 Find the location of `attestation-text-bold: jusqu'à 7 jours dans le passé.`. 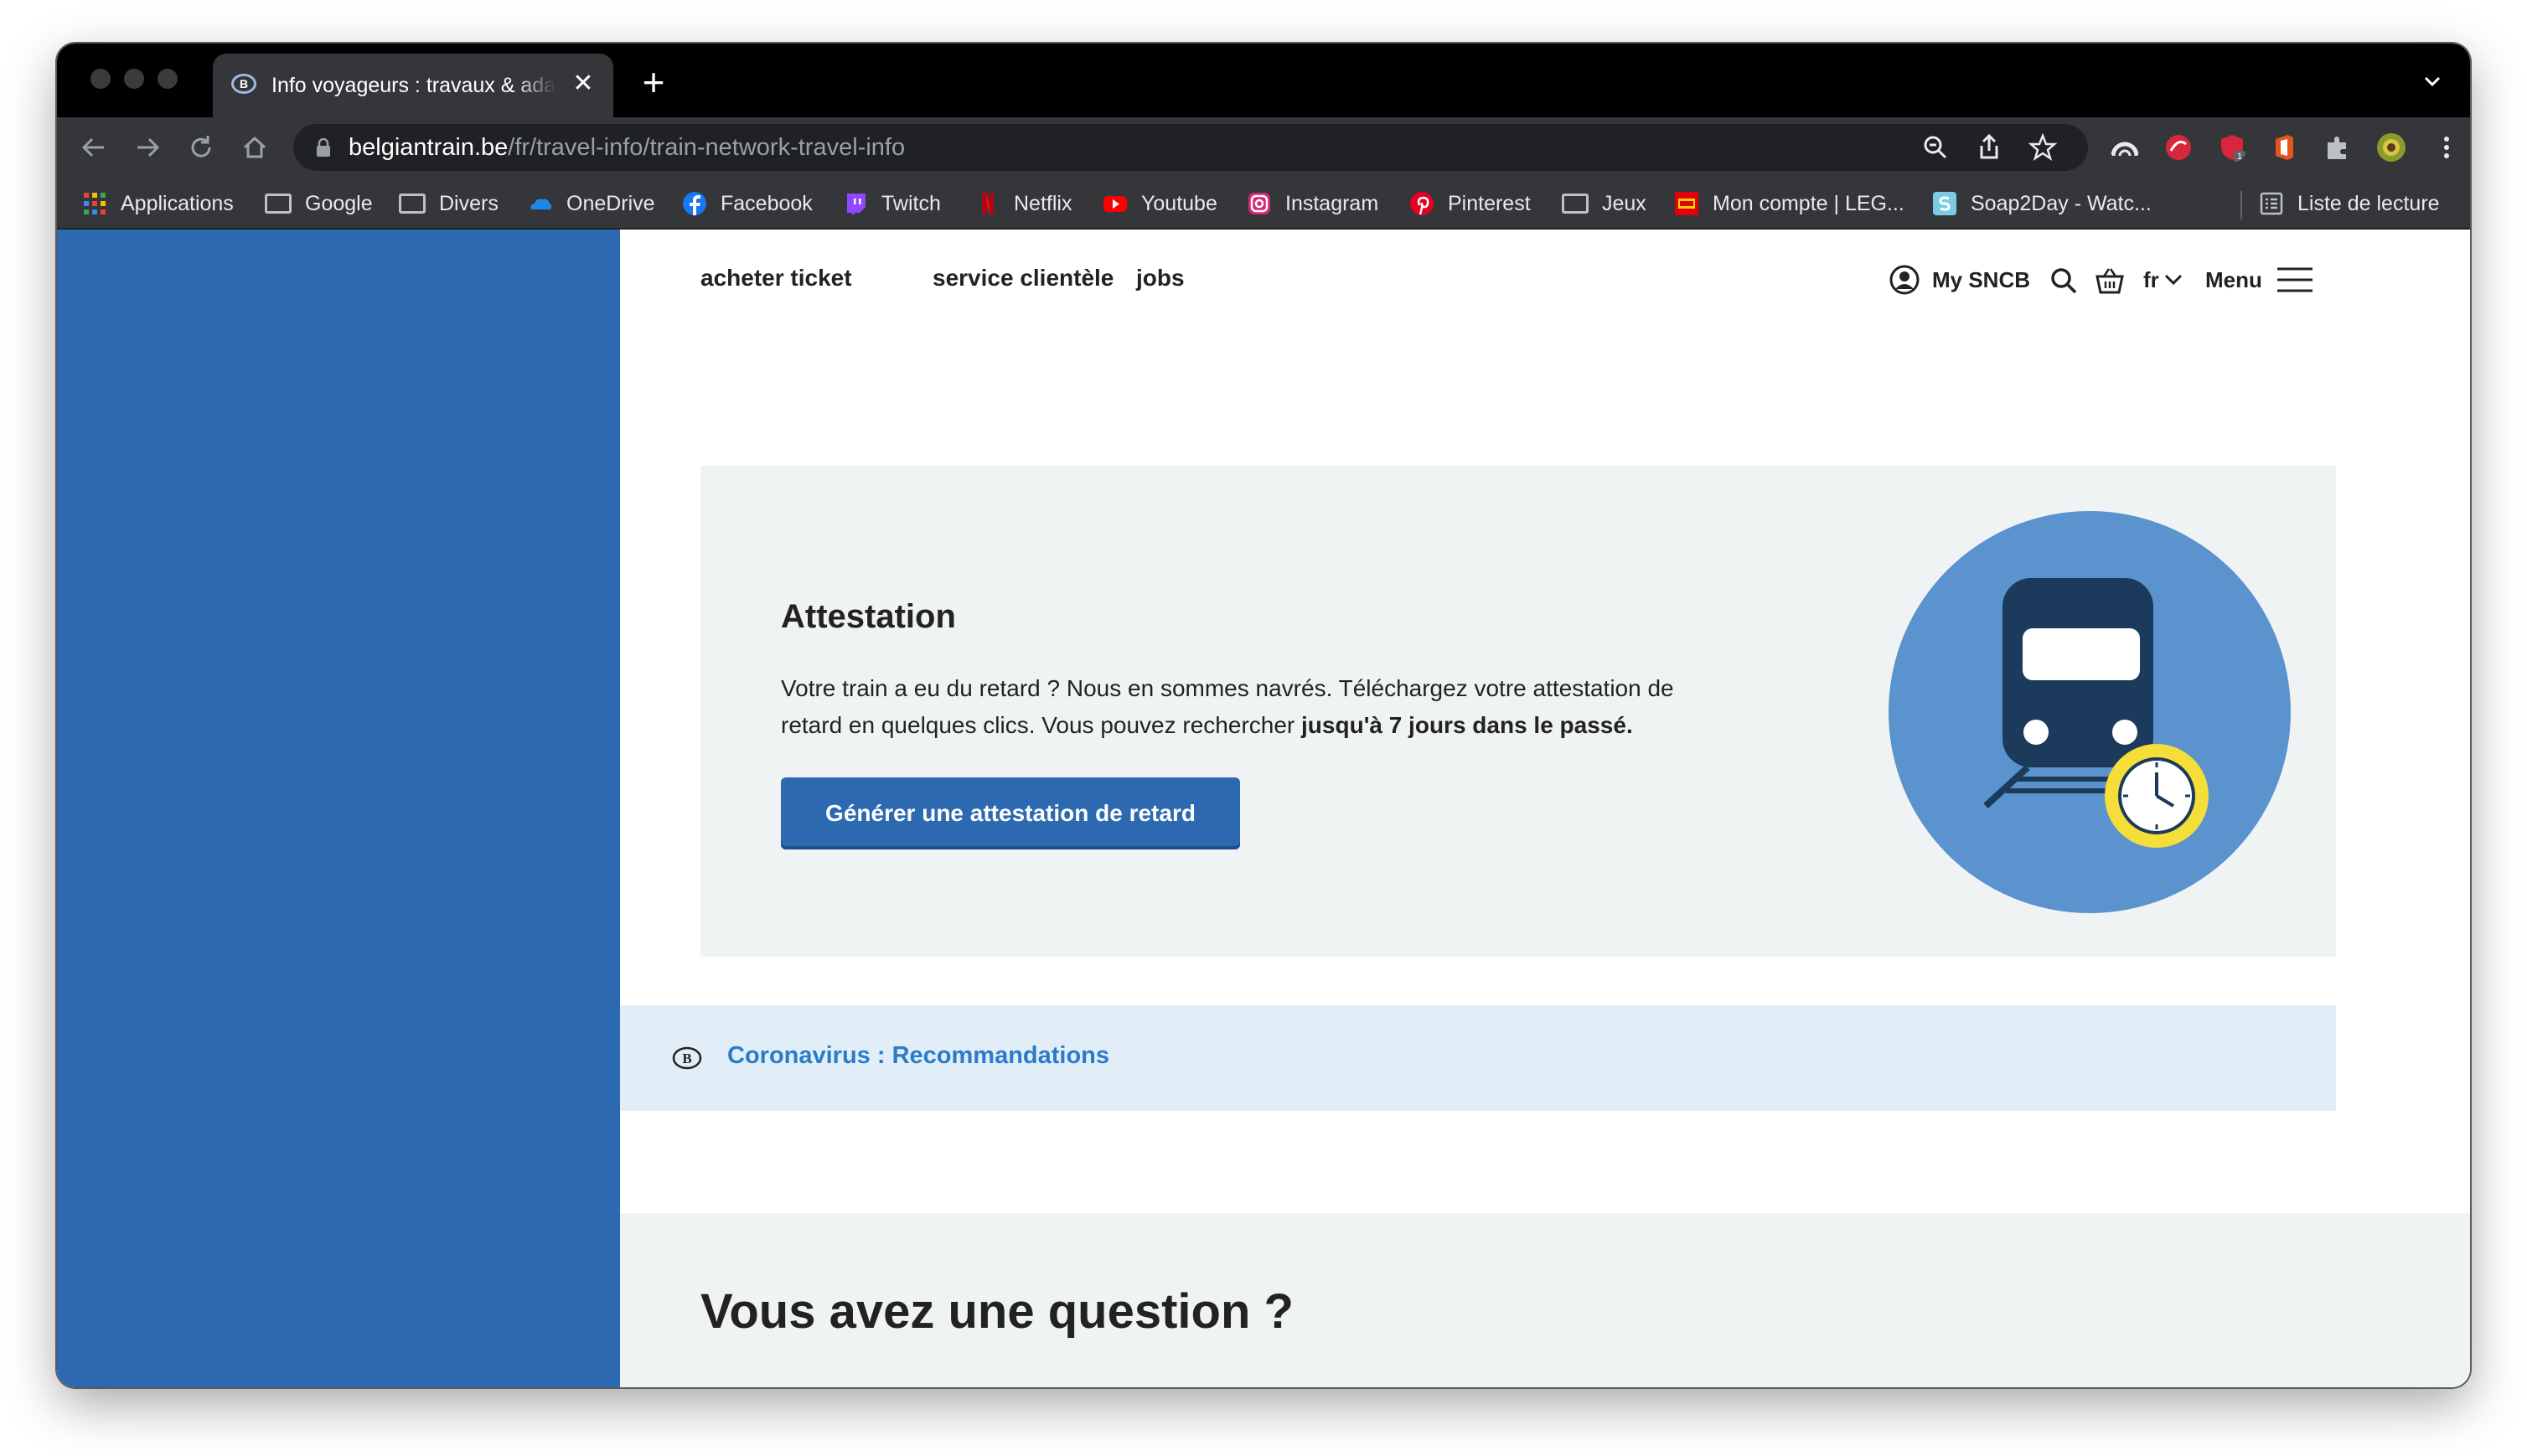

attestation-text-bold: jusqu'à 7 jours dans le passé. is located at coordinates (1467, 725).